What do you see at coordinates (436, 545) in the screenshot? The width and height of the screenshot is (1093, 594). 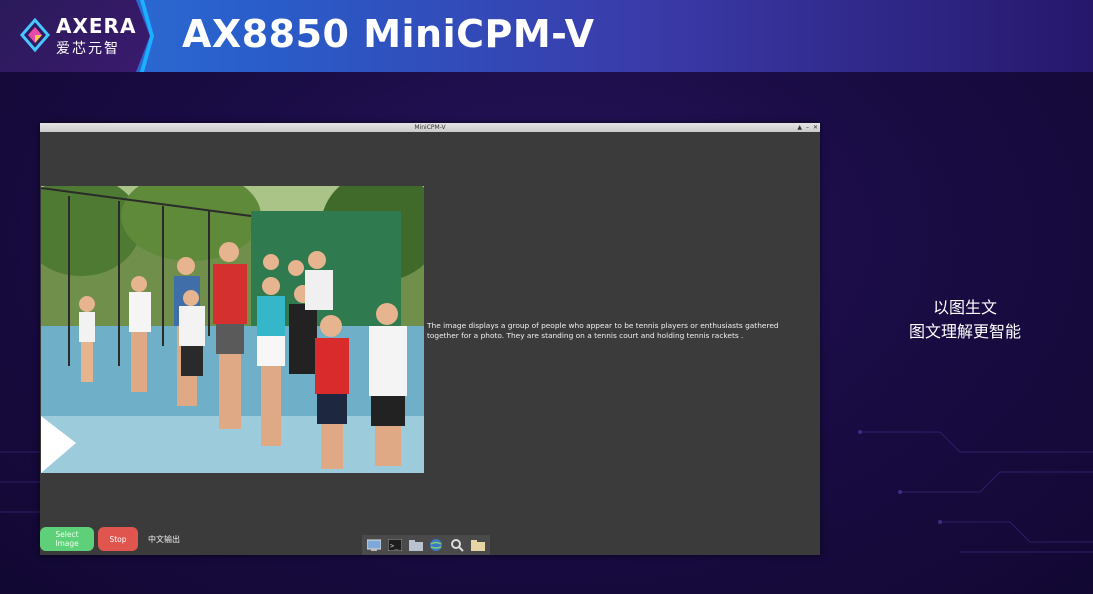 I see `globe-icon` at bounding box center [436, 545].